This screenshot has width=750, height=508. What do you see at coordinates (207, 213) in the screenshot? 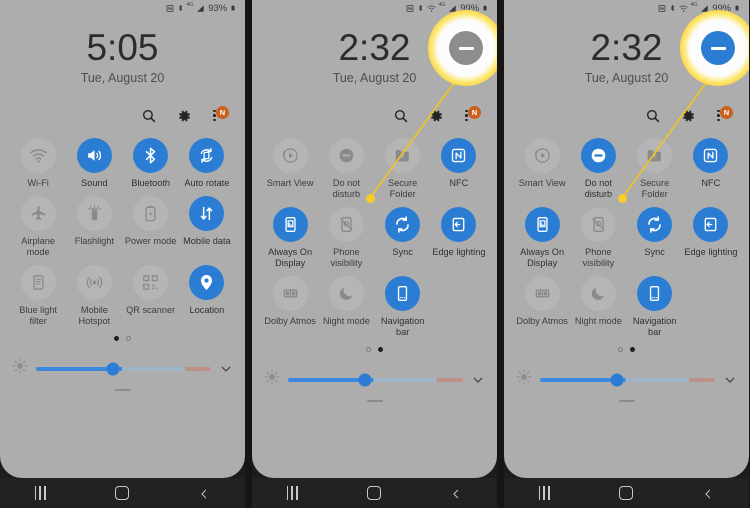
I see `mobile-data-icon` at bounding box center [207, 213].